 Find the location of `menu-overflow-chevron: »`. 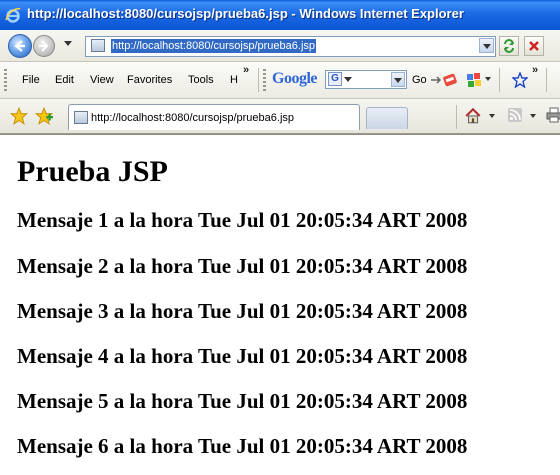

menu-overflow-chevron: » is located at coordinates (246, 70).